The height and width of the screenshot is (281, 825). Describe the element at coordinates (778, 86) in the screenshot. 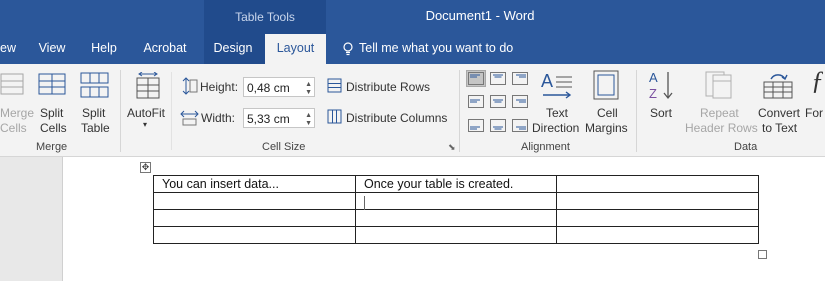

I see `convert-to-text-icon` at that location.